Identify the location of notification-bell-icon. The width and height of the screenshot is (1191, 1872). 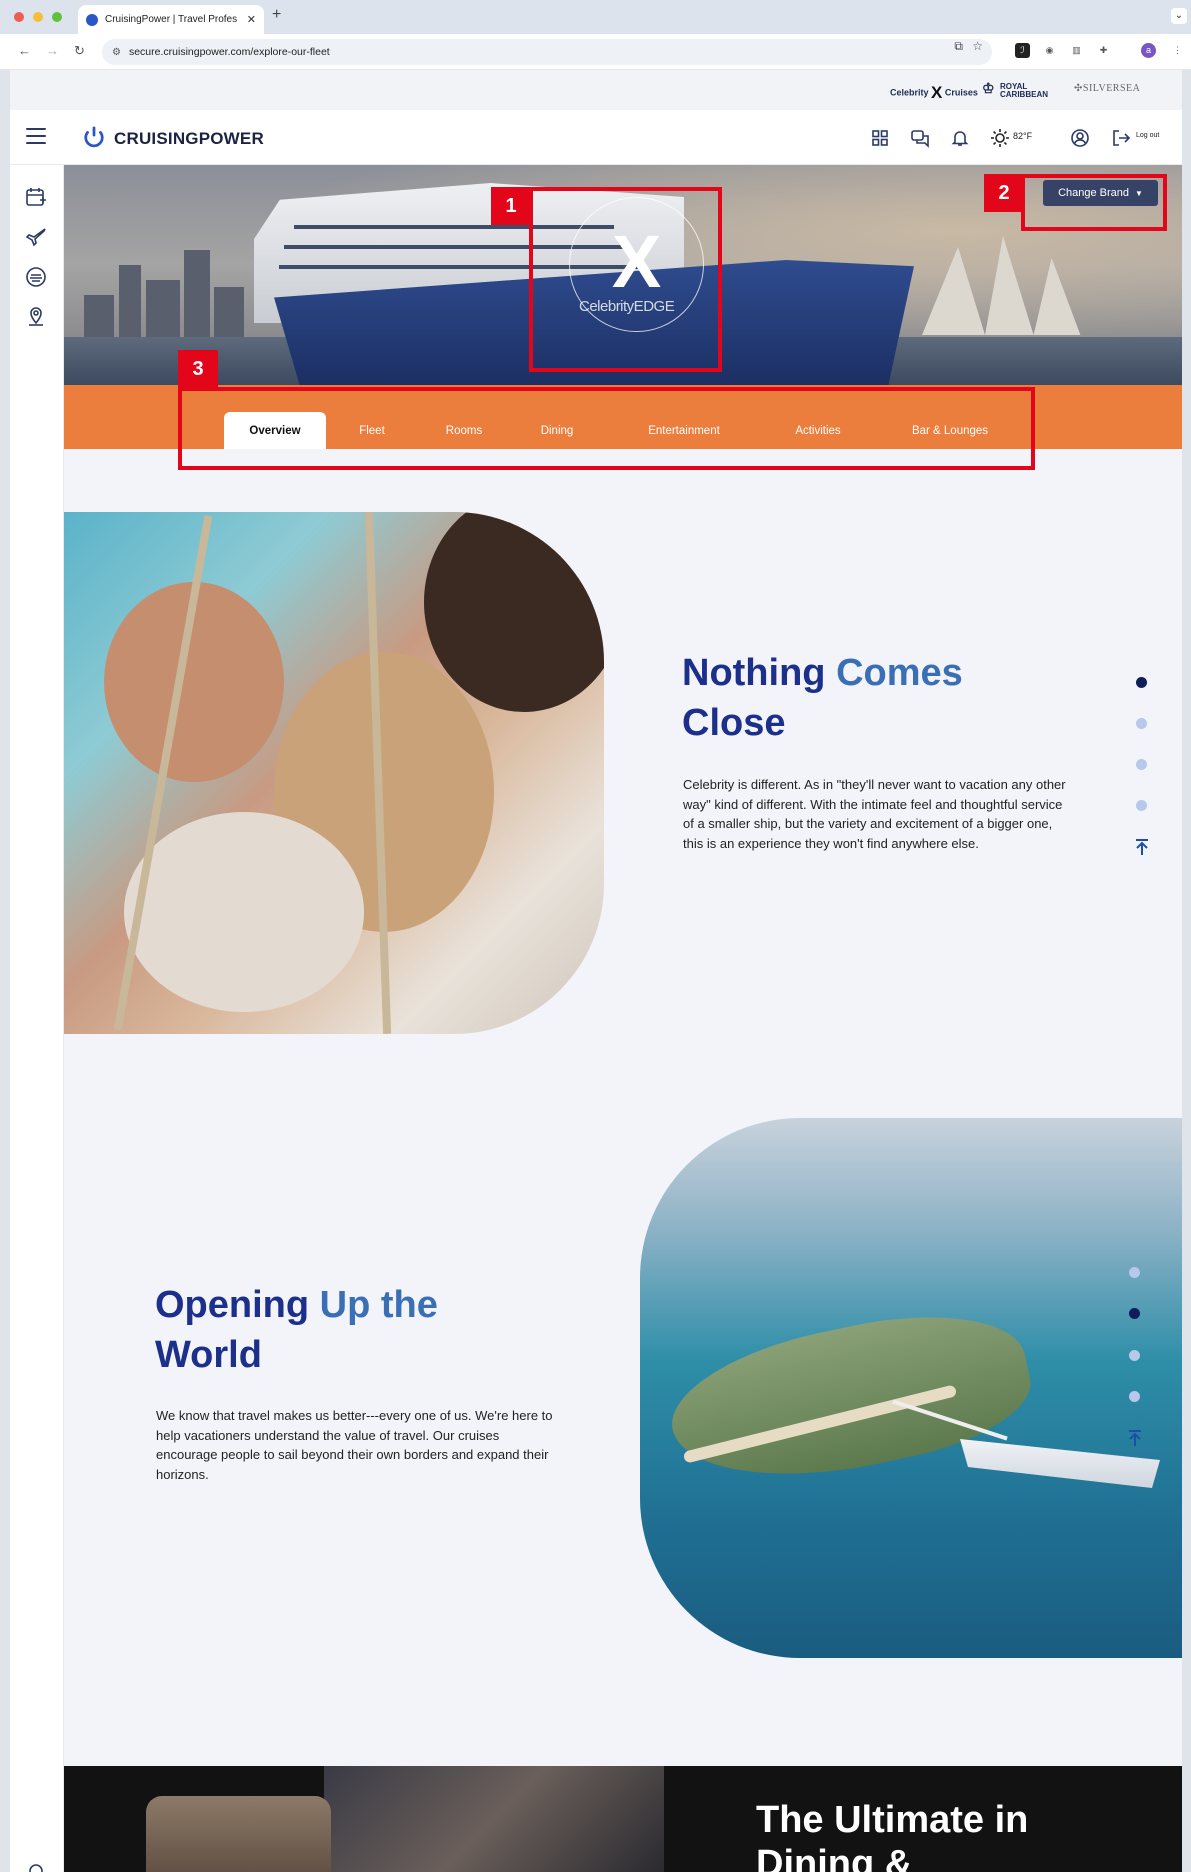
(960, 138).